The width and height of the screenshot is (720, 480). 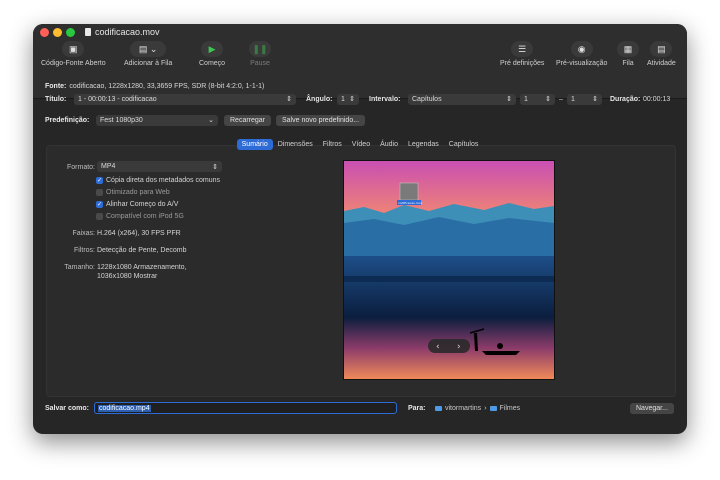 I want to click on range-from-select: 1 ⇕, so click(x=537, y=99).